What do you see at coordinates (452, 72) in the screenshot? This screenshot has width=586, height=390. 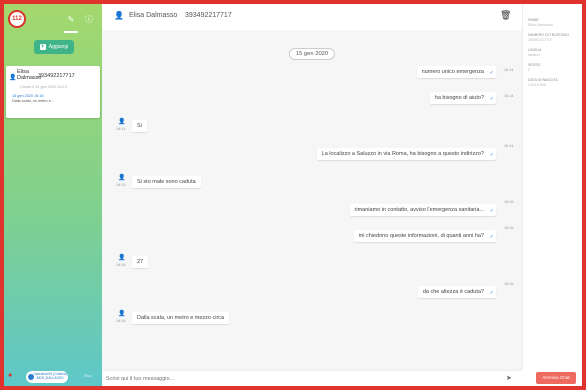 I see `message-text: numero unico emergenza` at bounding box center [452, 72].